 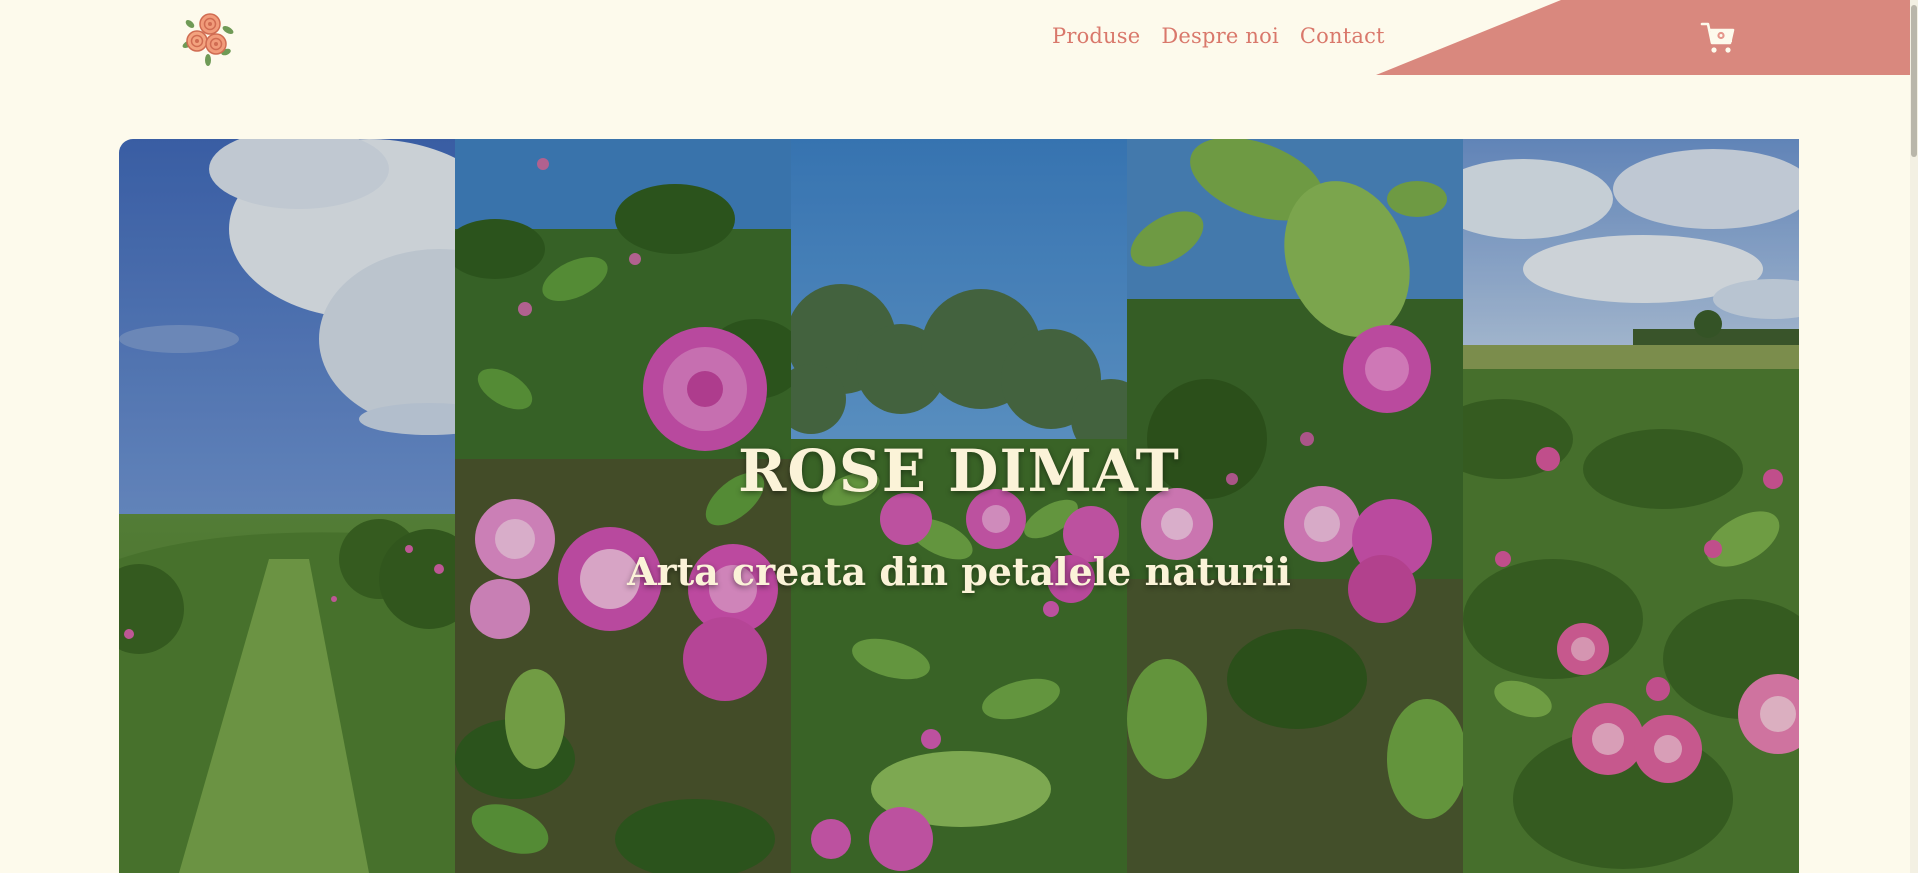 What do you see at coordinates (1914, 436) in the screenshot?
I see `page-scrollbar` at bounding box center [1914, 436].